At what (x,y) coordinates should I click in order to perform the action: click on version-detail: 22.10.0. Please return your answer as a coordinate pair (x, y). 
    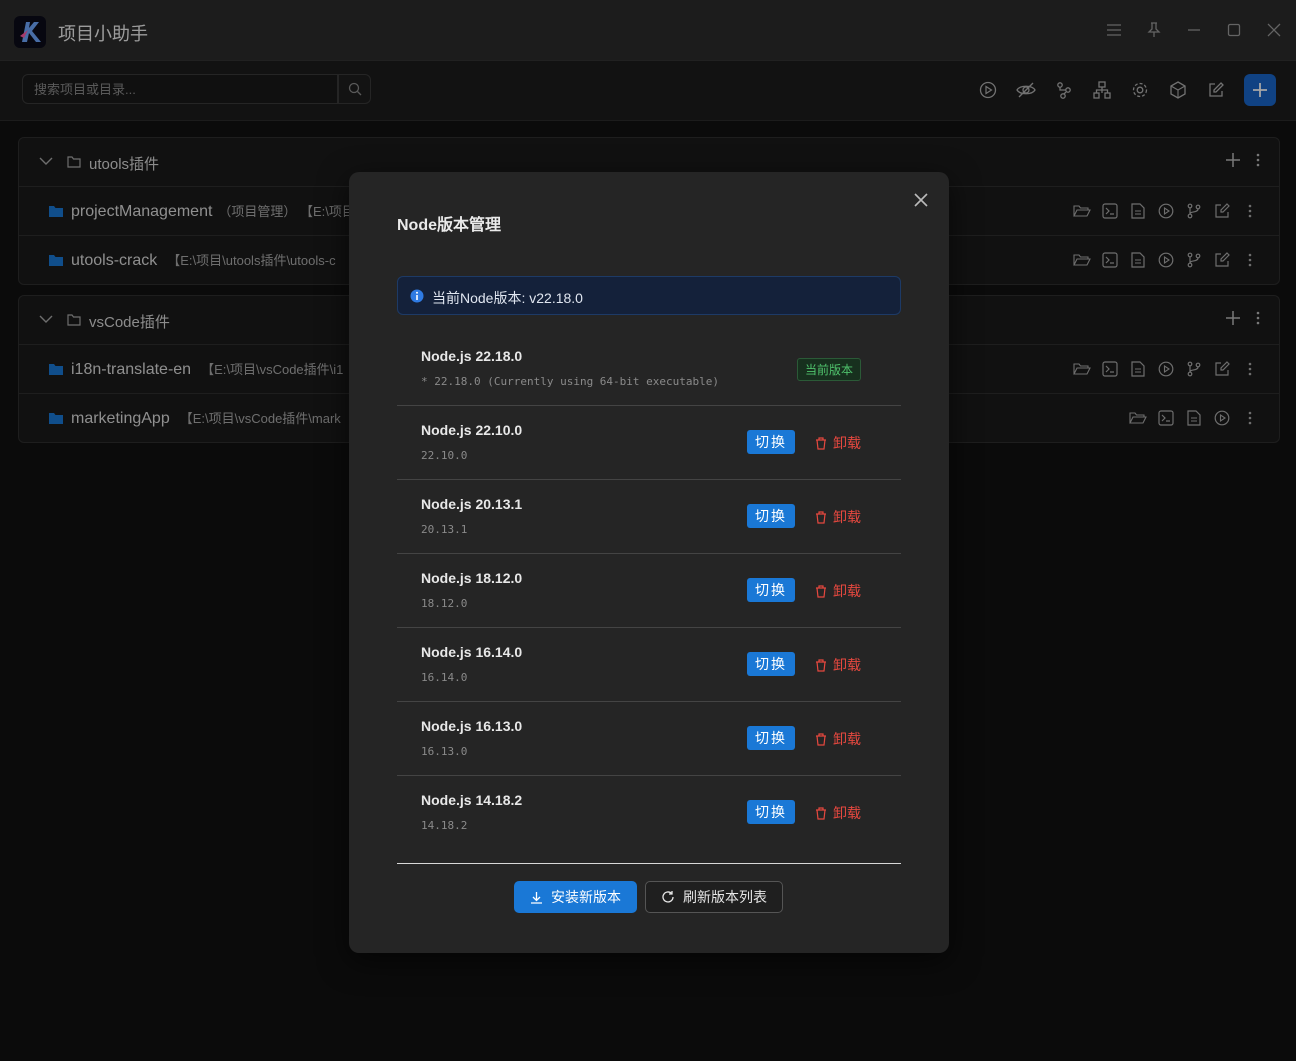
    Looking at the image, I should click on (444, 455).